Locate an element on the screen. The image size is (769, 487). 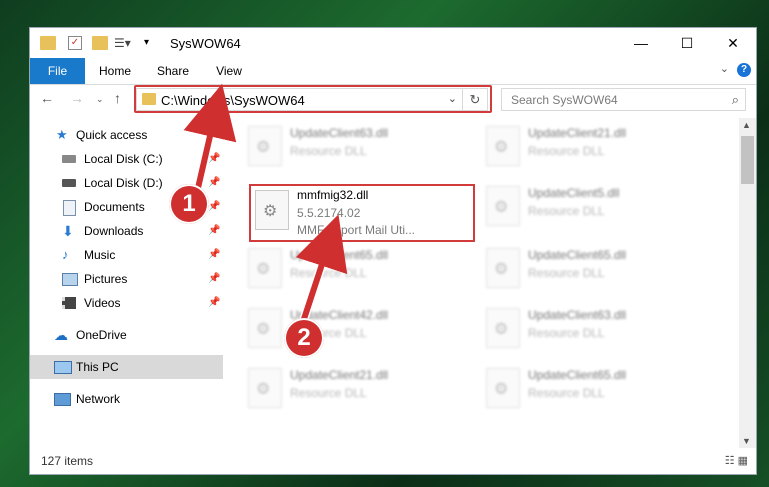
sidebar-item-label: Local Disk (C:) is located at coordinates (123, 159).